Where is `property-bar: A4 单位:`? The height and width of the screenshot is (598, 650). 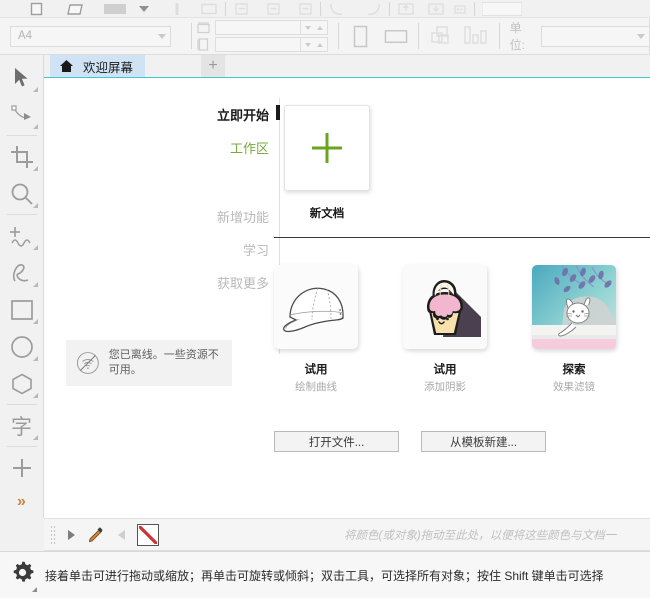 property-bar: A4 单位: is located at coordinates (325, 45).